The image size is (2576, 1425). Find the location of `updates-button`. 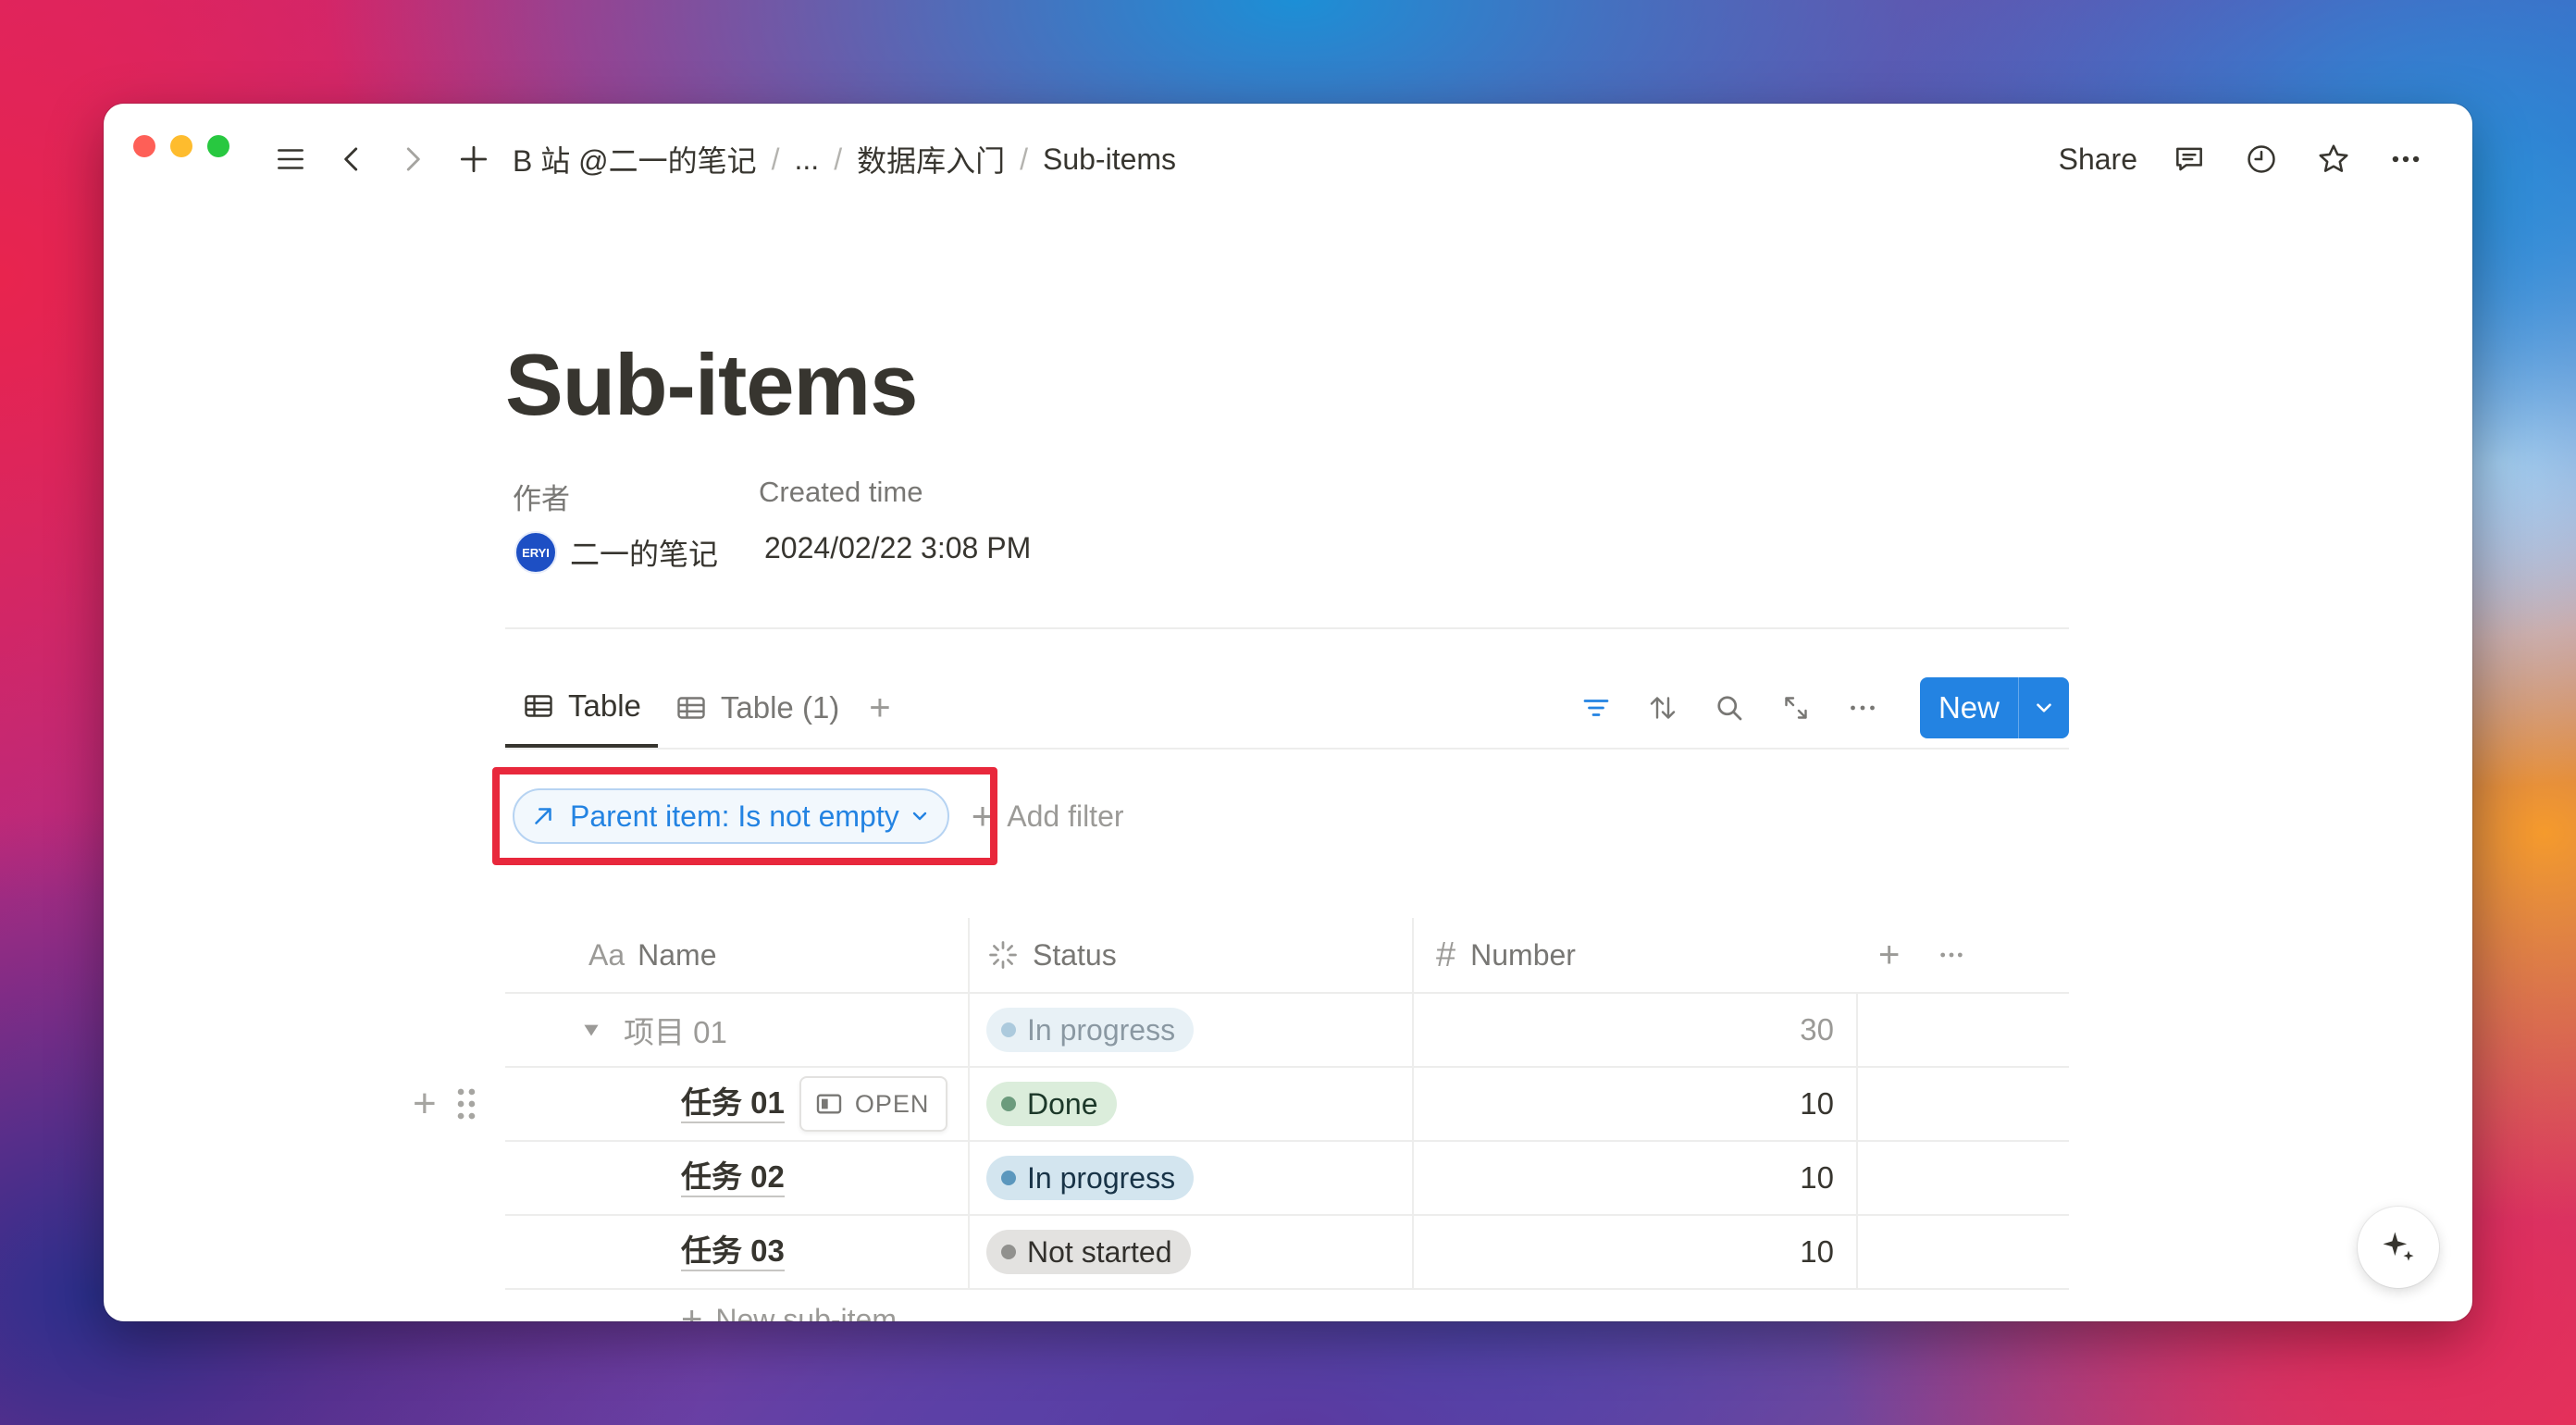

updates-button is located at coordinates (2261, 160).